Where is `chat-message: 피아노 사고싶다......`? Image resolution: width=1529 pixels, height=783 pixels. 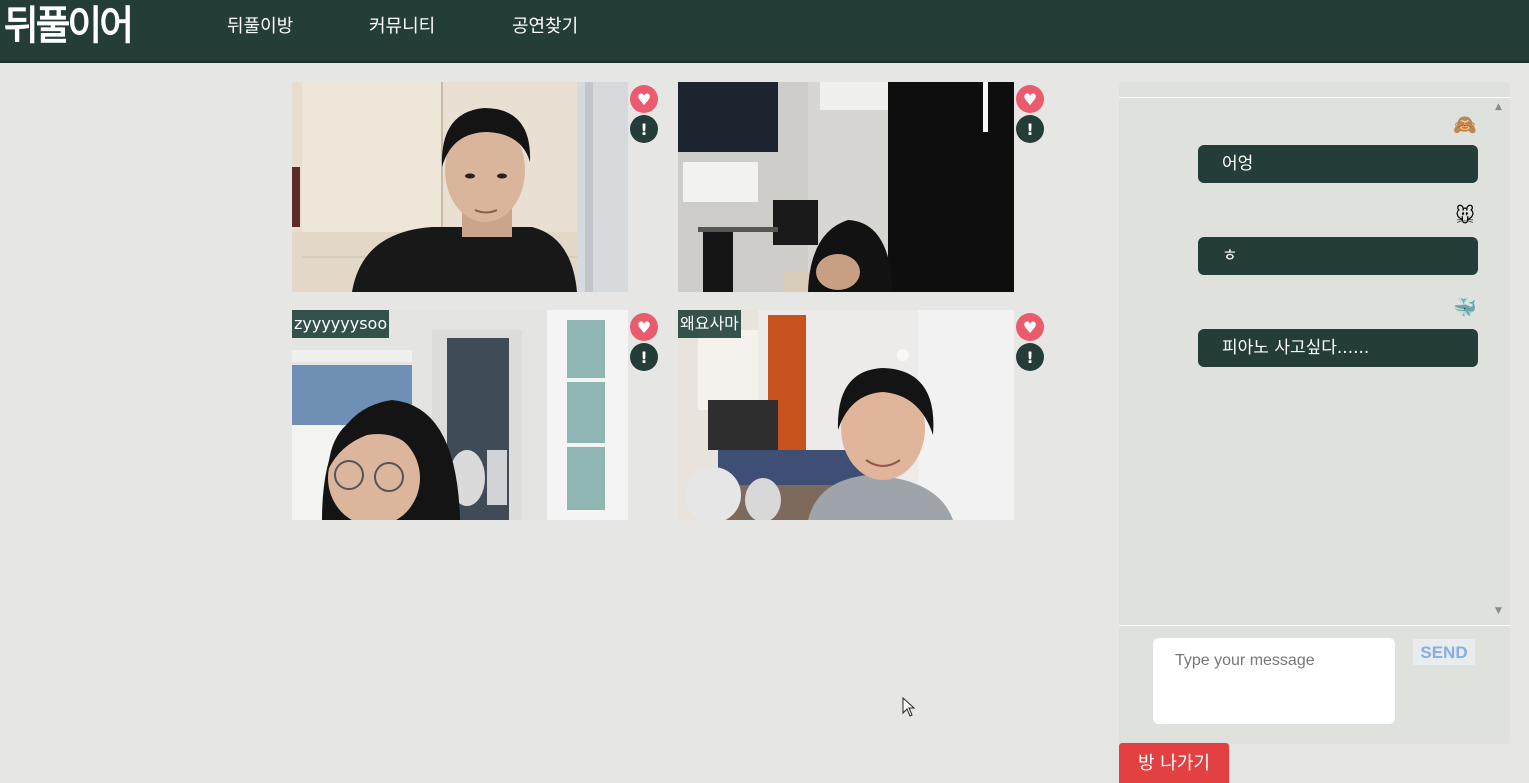
chat-message: 피아노 사고싶다...... is located at coordinates (1338, 348).